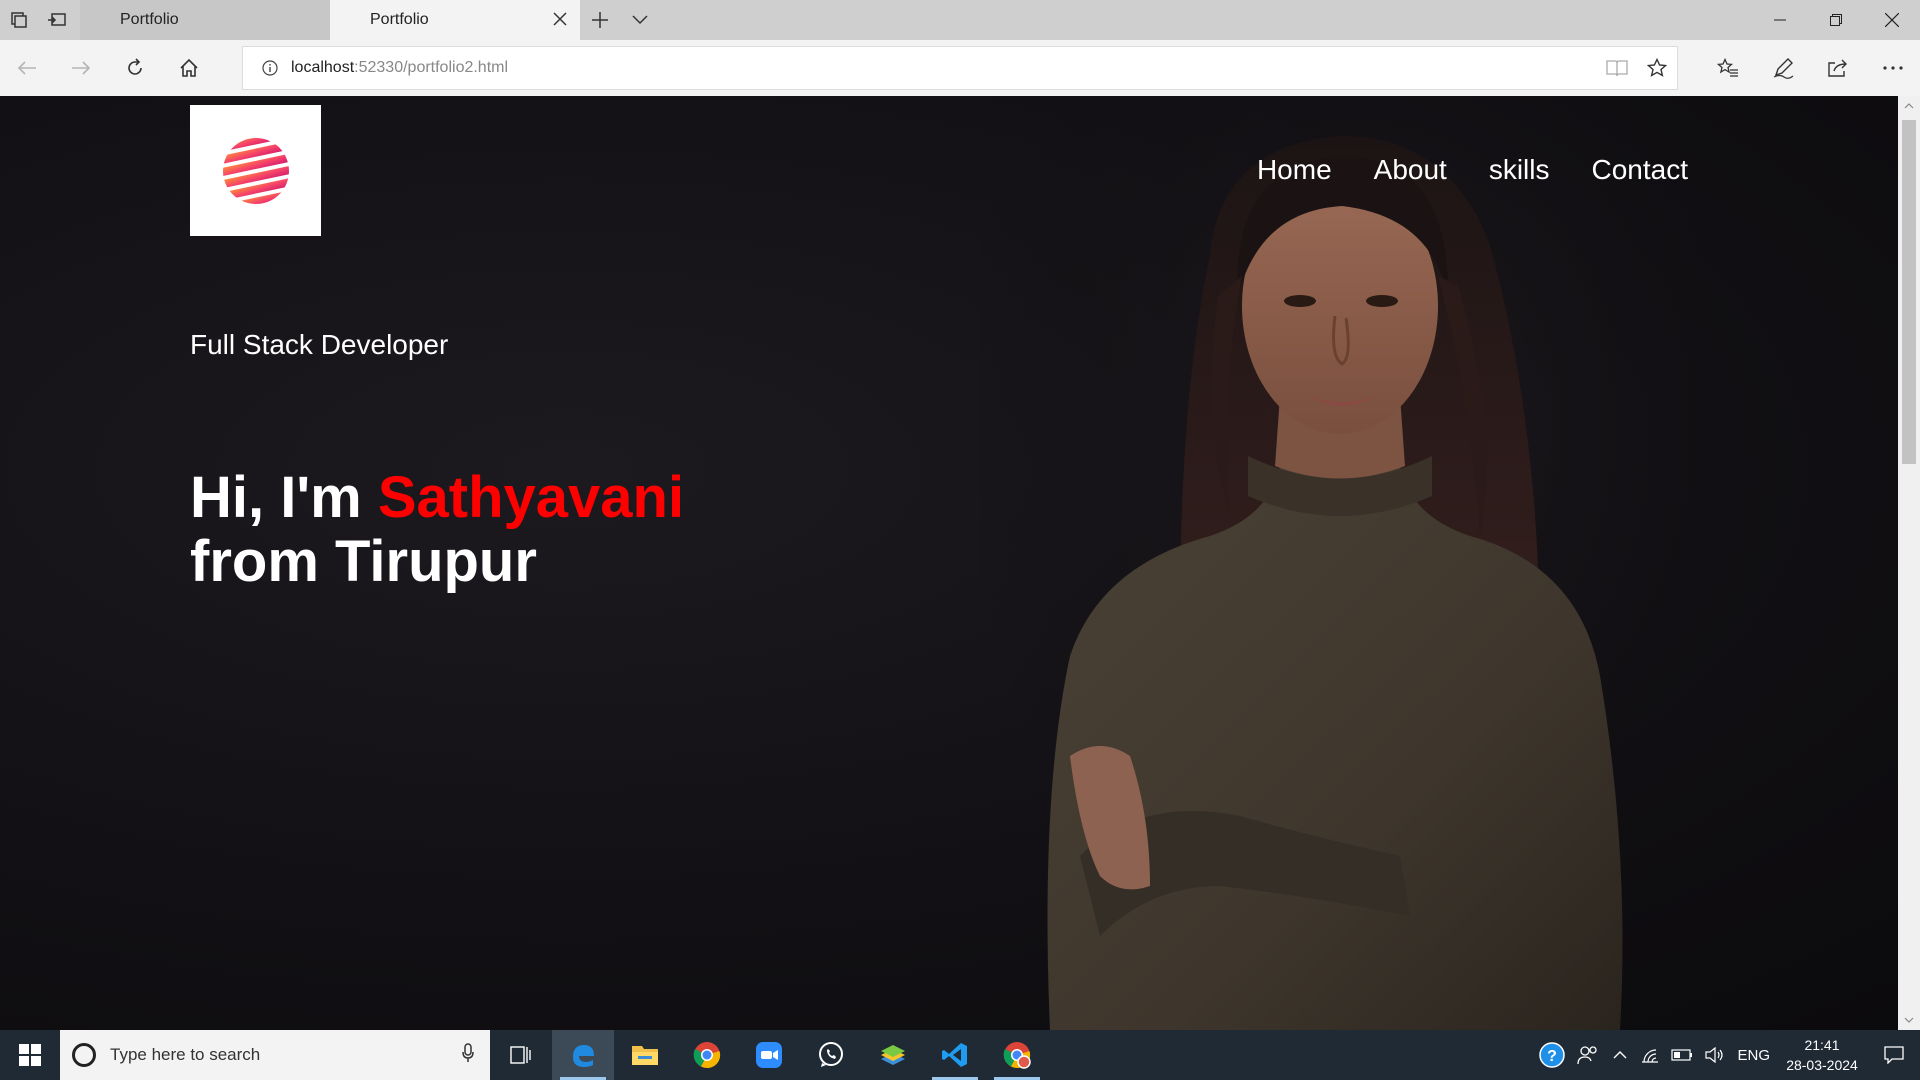 Image resolution: width=1920 pixels, height=1080 pixels. I want to click on windows-start-icon, so click(30, 1055).